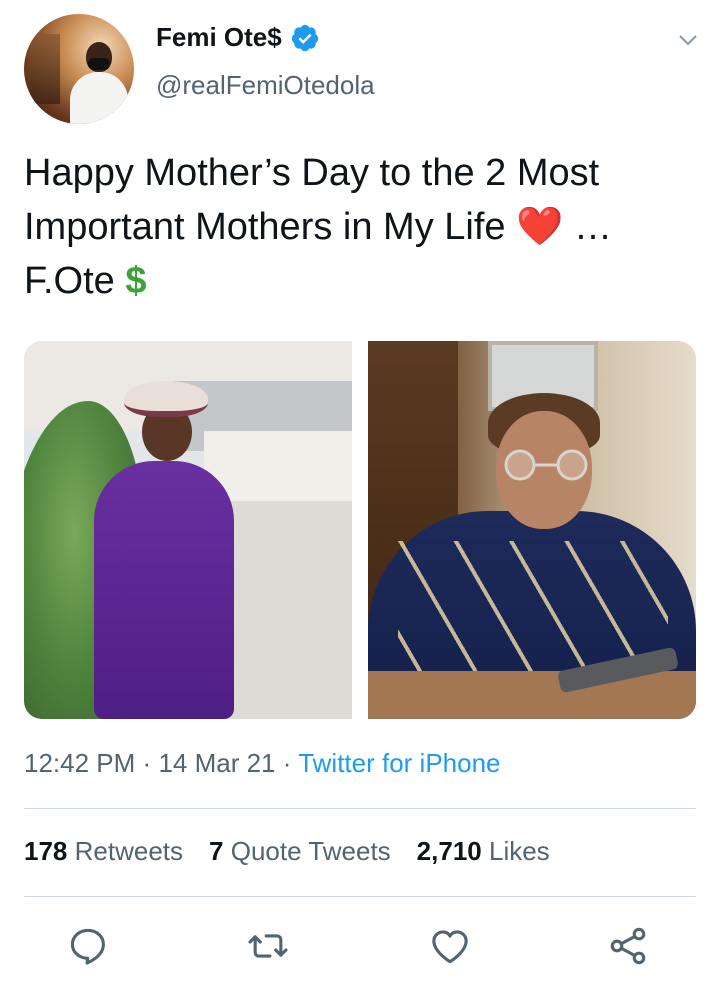 The height and width of the screenshot is (984, 720). Describe the element at coordinates (310, 851) in the screenshot. I see `quotes-label: Quote Tweets` at that location.